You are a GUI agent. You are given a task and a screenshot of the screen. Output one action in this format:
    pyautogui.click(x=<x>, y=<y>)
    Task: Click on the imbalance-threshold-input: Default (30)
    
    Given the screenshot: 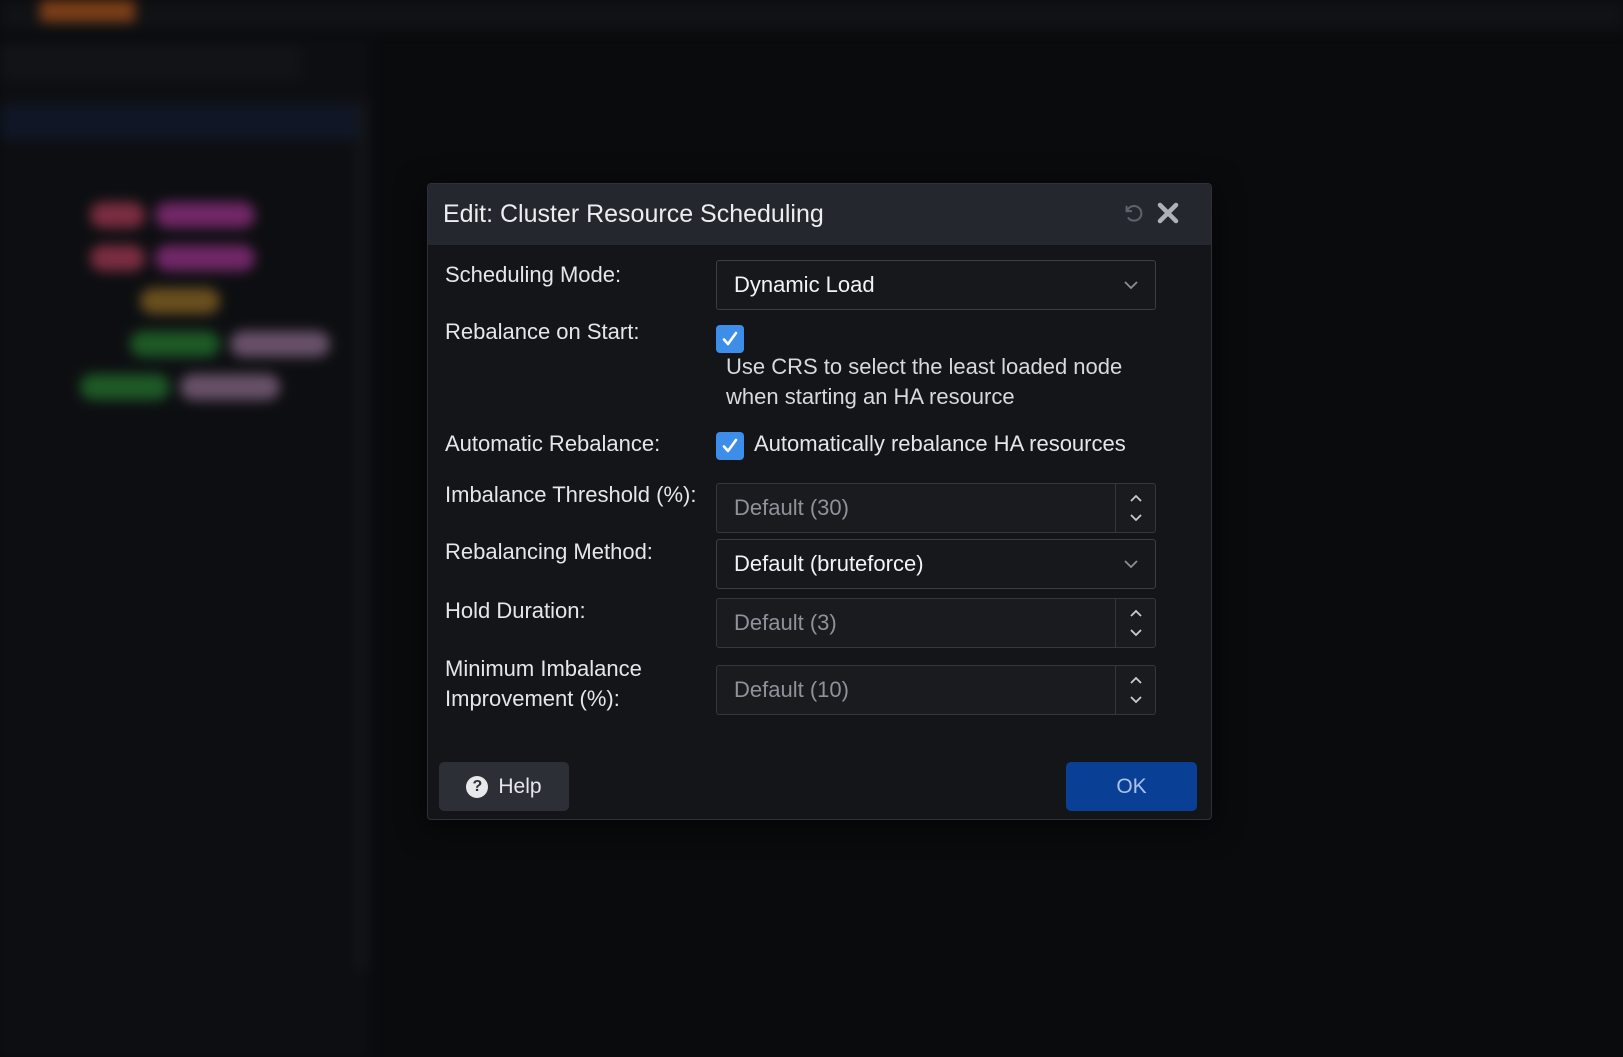 What is the action you would take?
    pyautogui.click(x=936, y=508)
    